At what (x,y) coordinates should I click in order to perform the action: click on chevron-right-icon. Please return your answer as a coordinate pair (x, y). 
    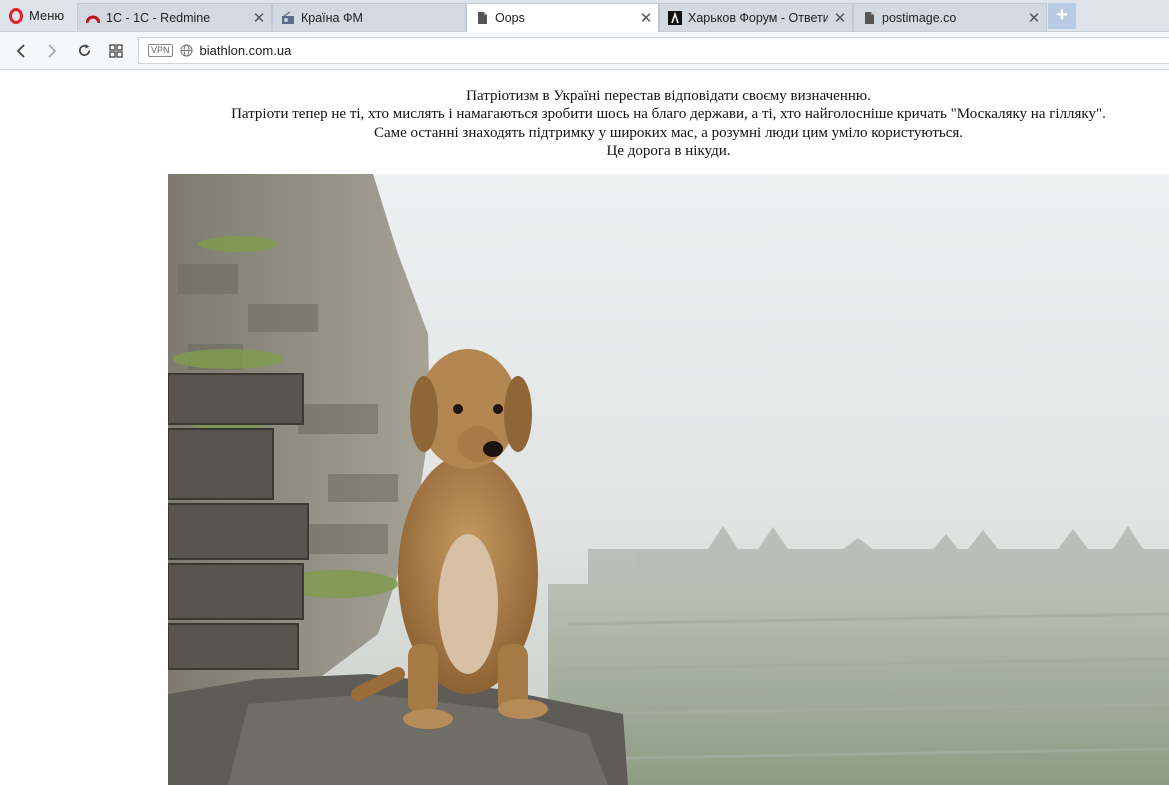
    Looking at the image, I should click on (52, 50).